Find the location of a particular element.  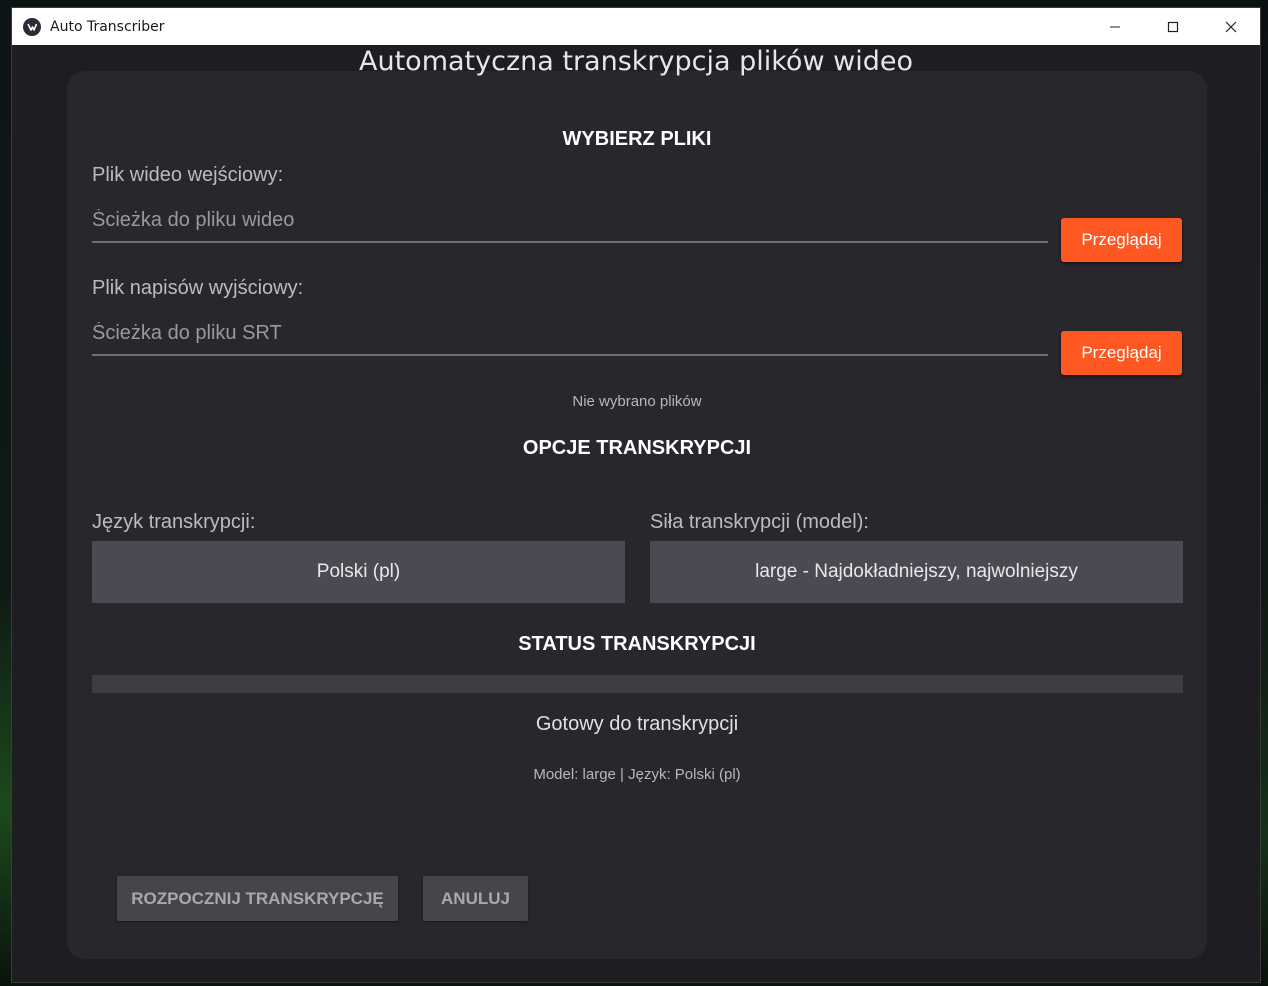

model-select: large - Najdokładniejszy, najwolniejszy is located at coordinates (916, 572).